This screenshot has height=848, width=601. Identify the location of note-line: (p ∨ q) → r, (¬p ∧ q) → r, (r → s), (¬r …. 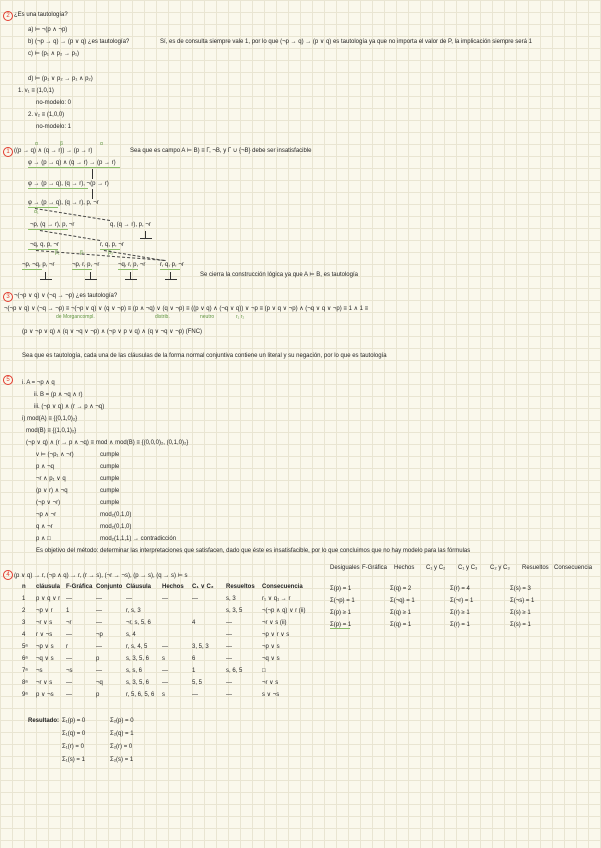
(101, 576).